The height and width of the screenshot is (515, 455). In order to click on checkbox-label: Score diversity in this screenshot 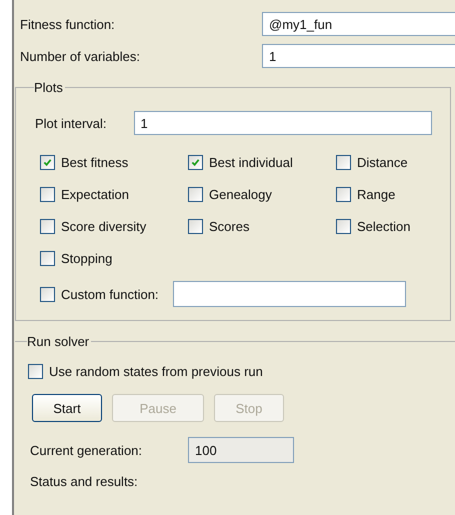, I will do `click(103, 226)`.